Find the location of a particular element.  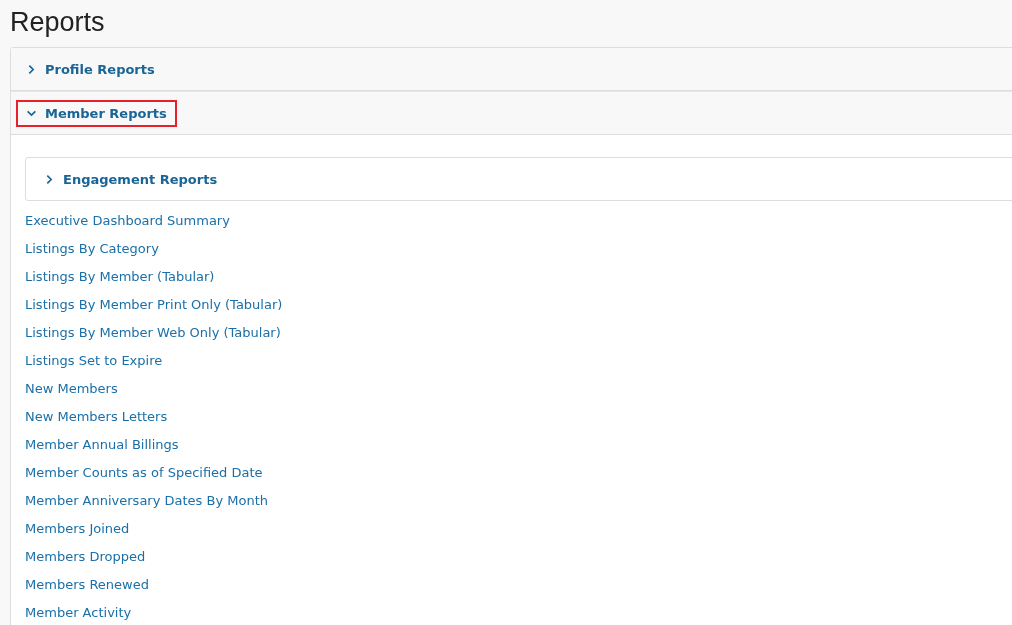

section-toggle: Member Reports is located at coordinates (96, 113).